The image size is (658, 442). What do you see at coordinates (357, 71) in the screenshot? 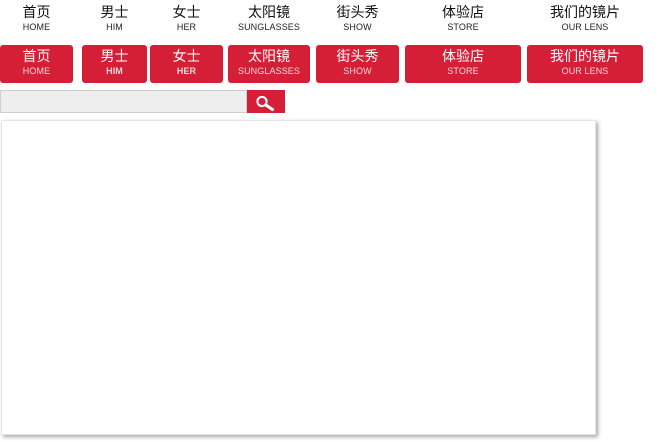
I see `nav-btn-show-en: SHOW` at bounding box center [357, 71].